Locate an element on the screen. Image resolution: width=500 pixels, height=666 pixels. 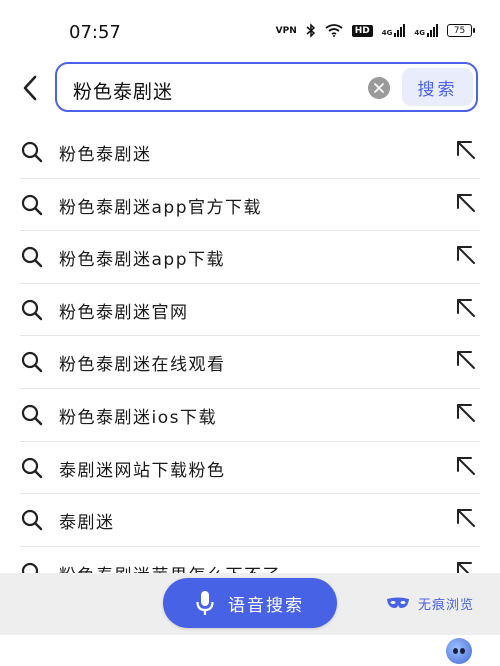
suggestion-item: 粉色泰剧迷app下载 is located at coordinates (250, 257).